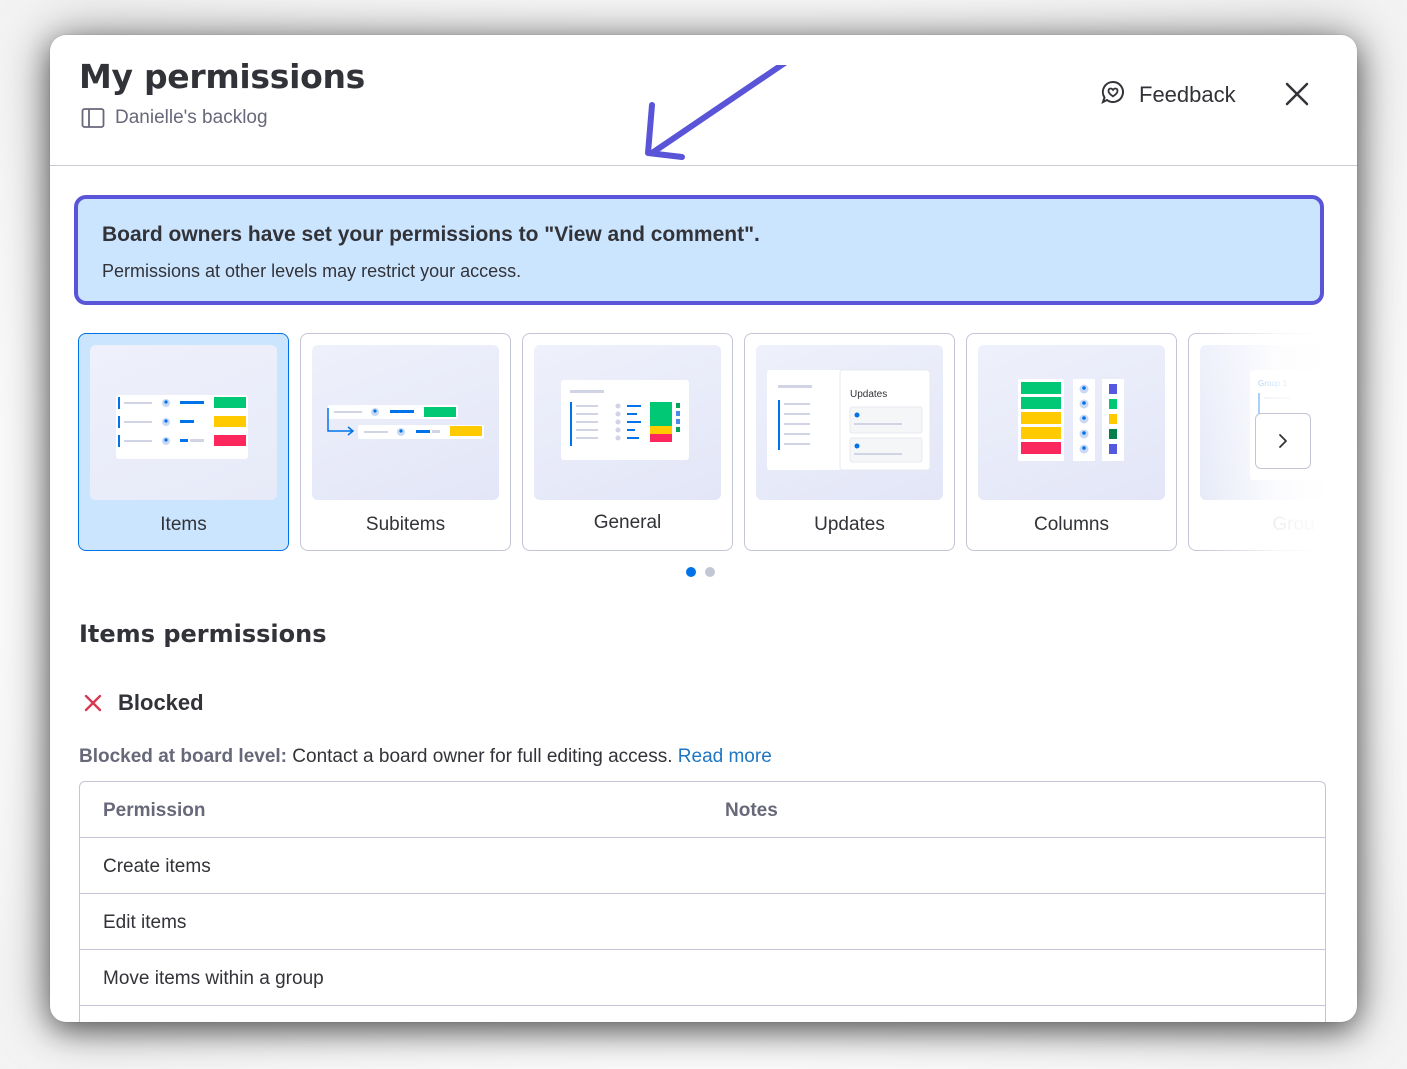  I want to click on feedback-button: Feedback, so click(1168, 95).